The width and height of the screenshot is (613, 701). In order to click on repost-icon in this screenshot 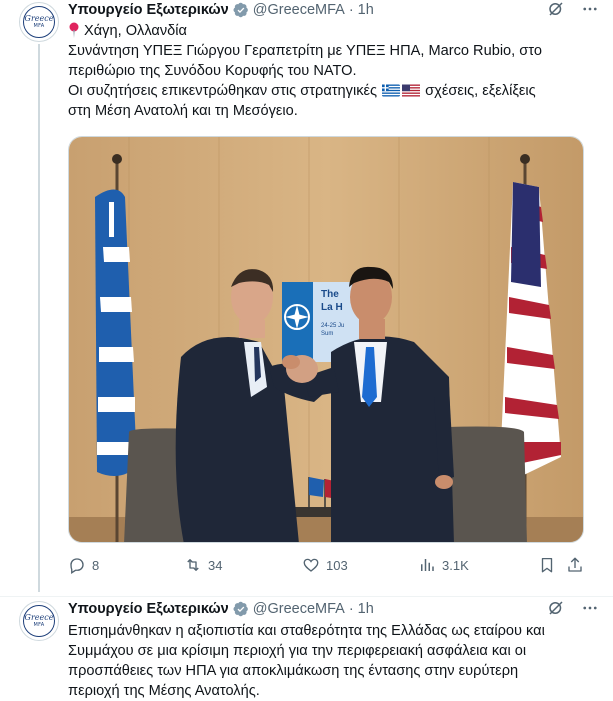, I will do `click(193, 565)`.